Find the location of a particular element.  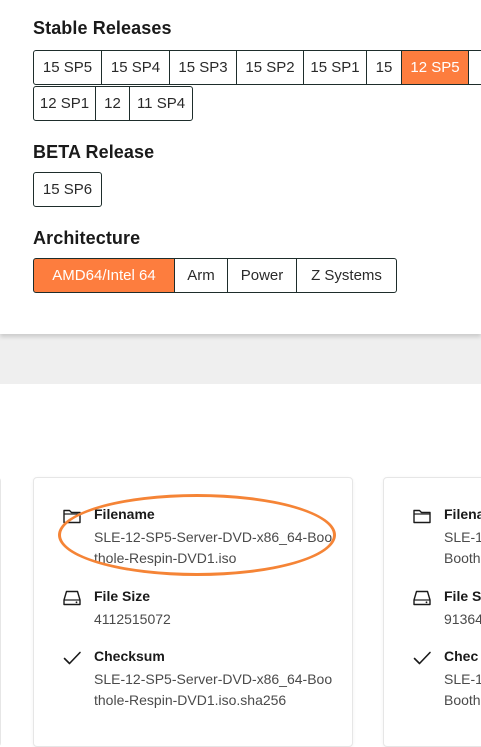

release-15-sp6-button: 15 SP6 is located at coordinates (67, 189).